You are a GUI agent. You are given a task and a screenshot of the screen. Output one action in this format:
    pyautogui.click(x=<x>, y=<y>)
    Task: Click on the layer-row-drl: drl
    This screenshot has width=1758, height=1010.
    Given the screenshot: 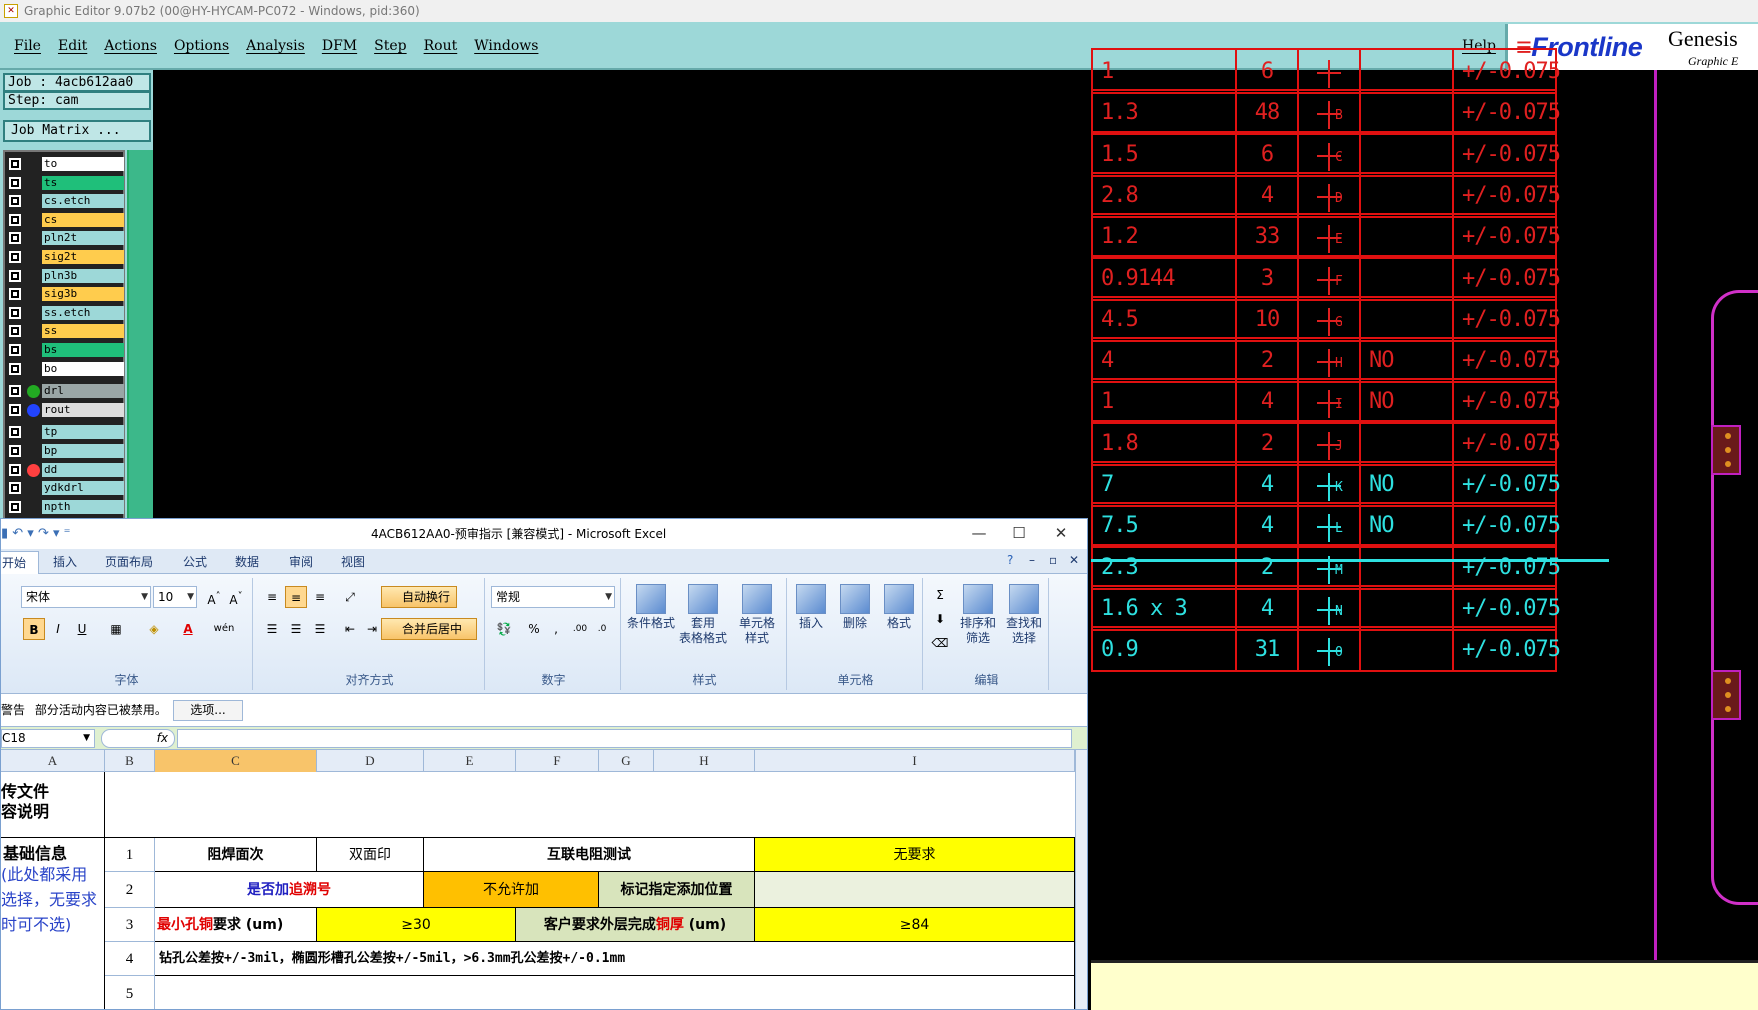 What is the action you would take?
    pyautogui.click(x=64, y=391)
    